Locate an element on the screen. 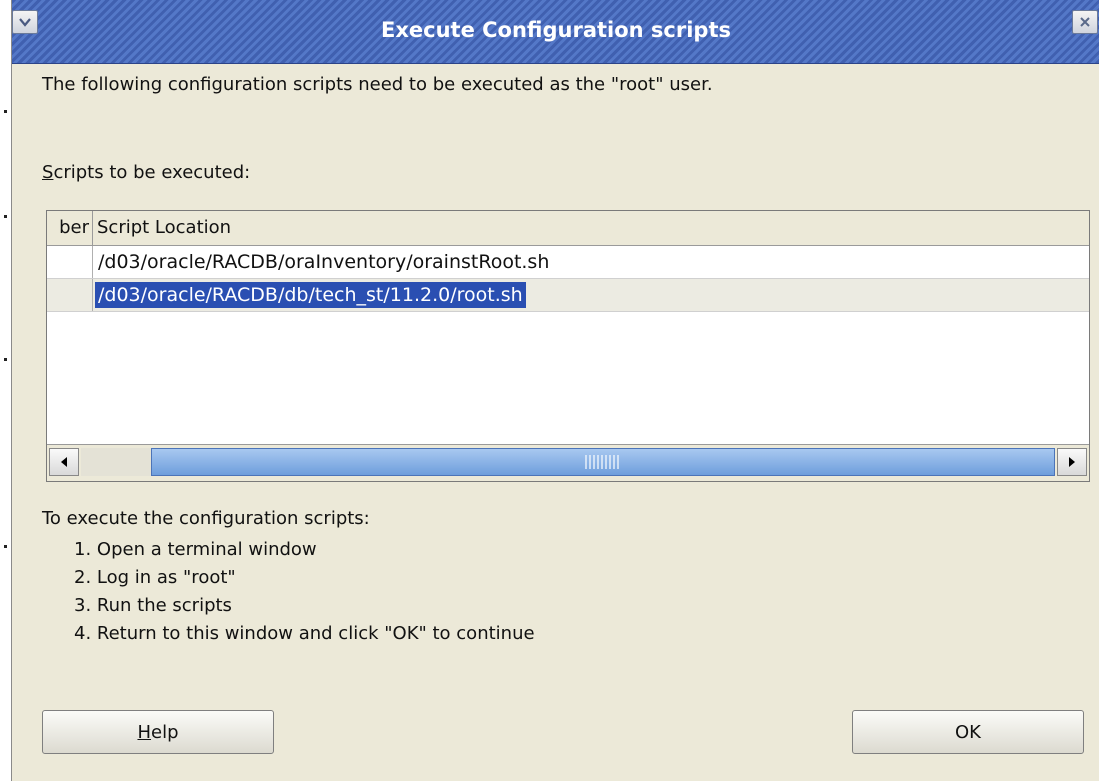 Image resolution: width=1099 pixels, height=781 pixels. help-button-accel: H is located at coordinates (144, 732).